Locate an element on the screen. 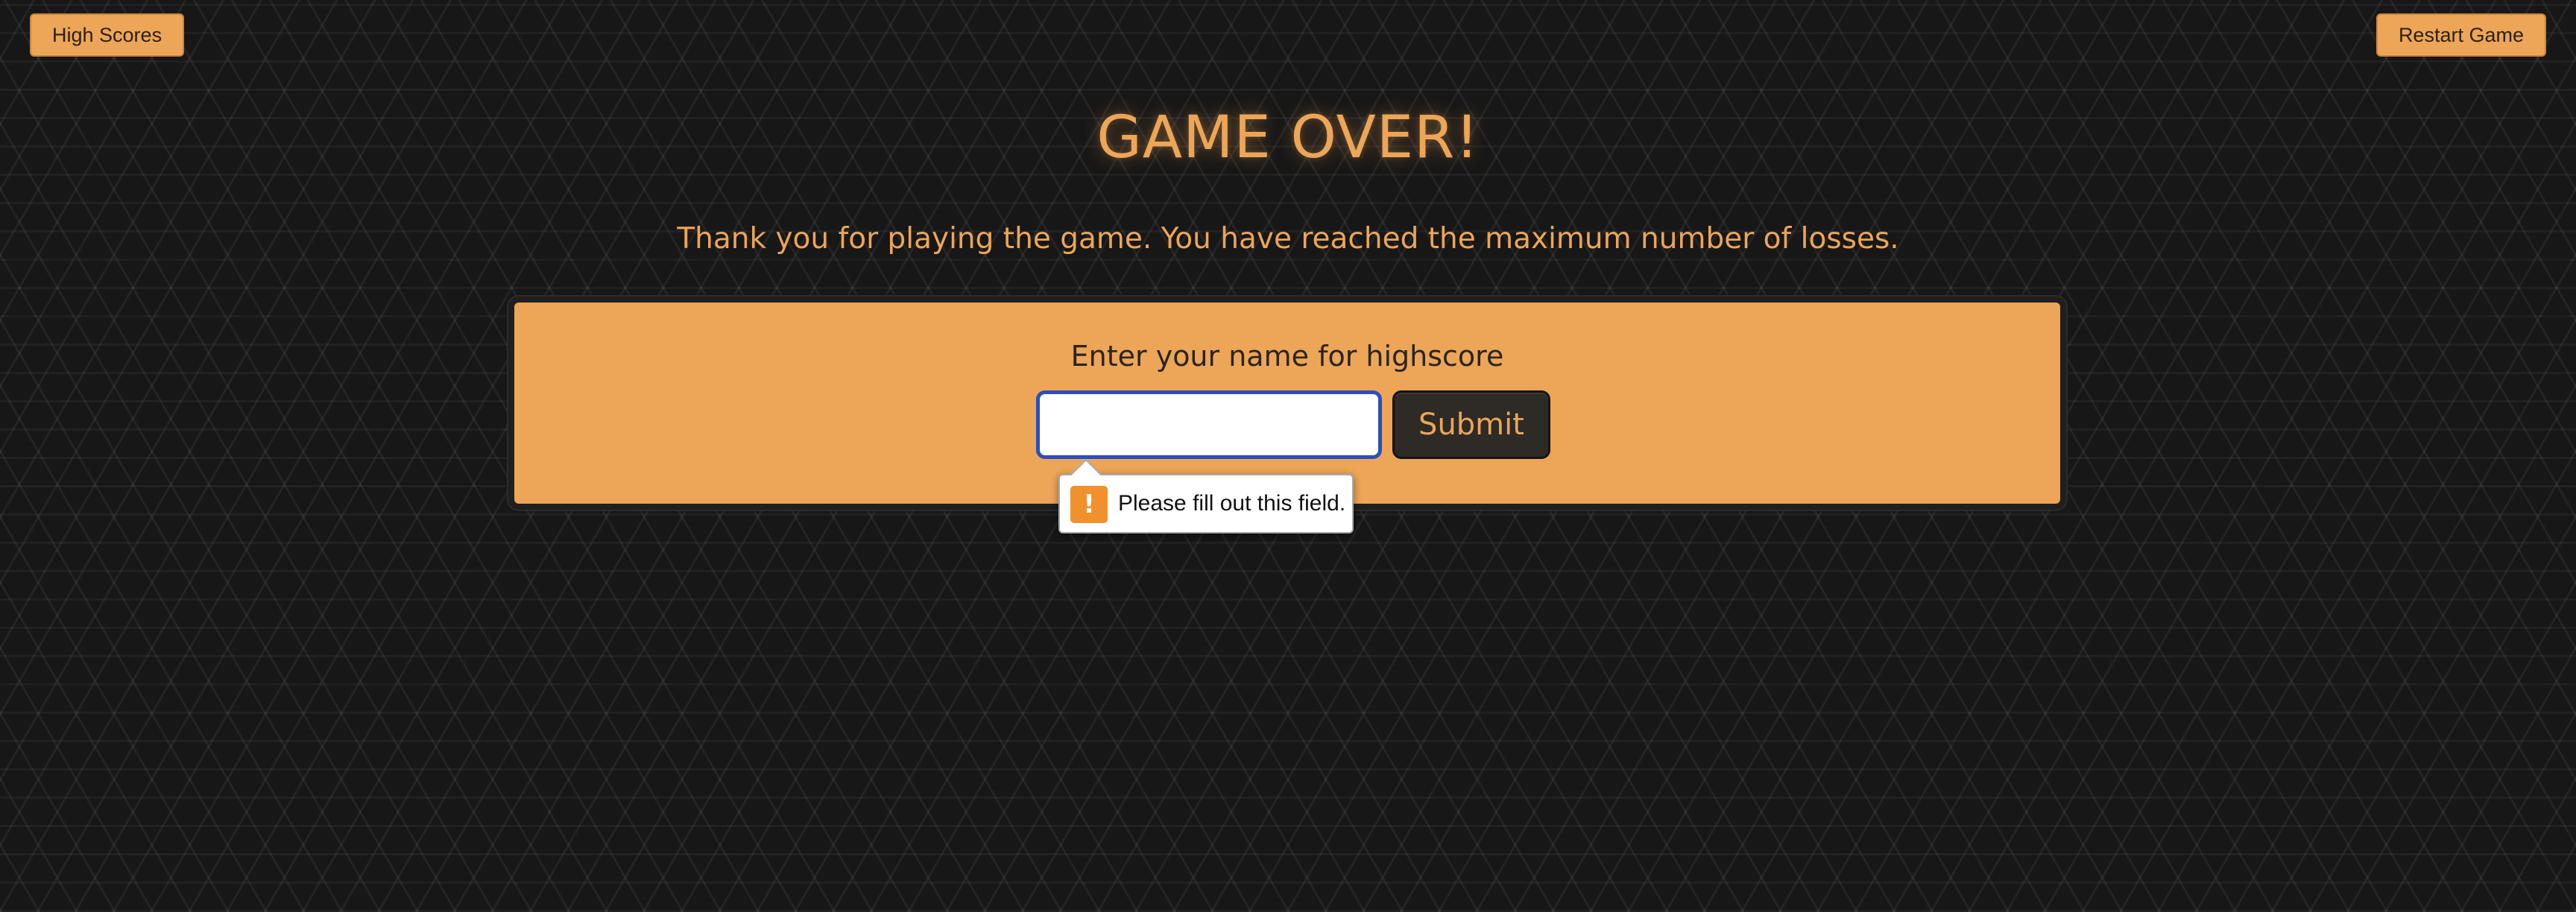 This screenshot has height=912, width=2576. restart-game-button: Restart Game is located at coordinates (2460, 35).